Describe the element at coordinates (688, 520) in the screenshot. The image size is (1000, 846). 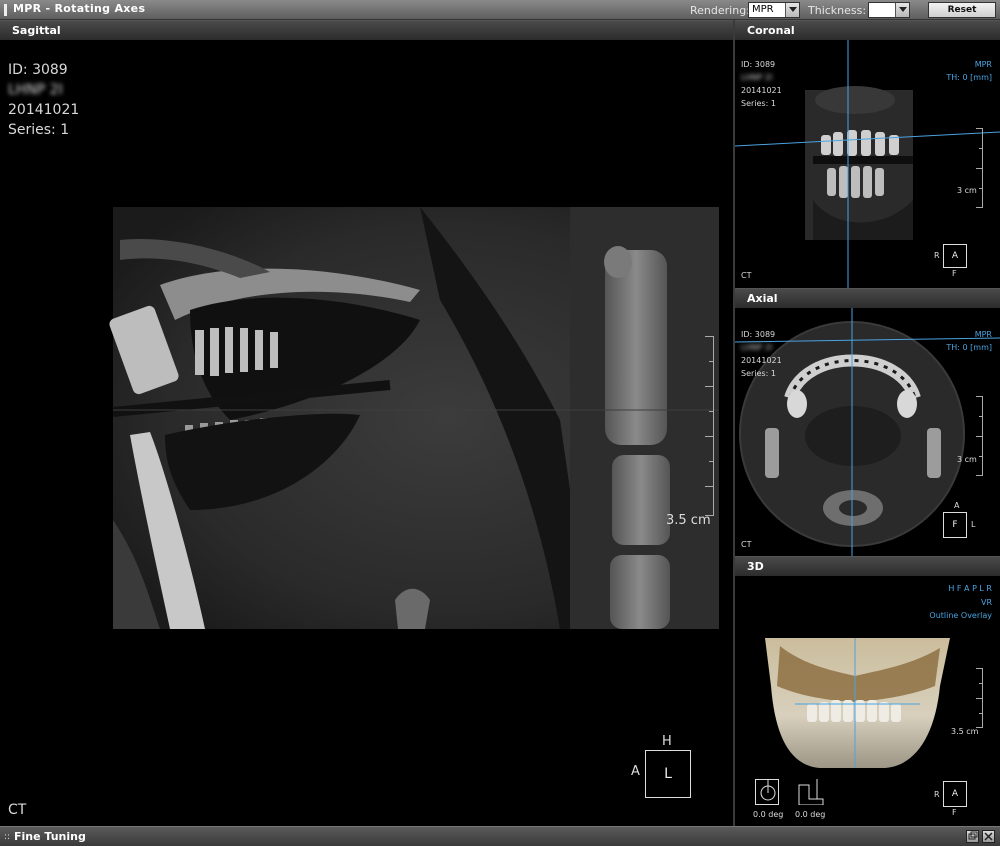
I see `sagittal-scale-label: 3.5 cm` at that location.